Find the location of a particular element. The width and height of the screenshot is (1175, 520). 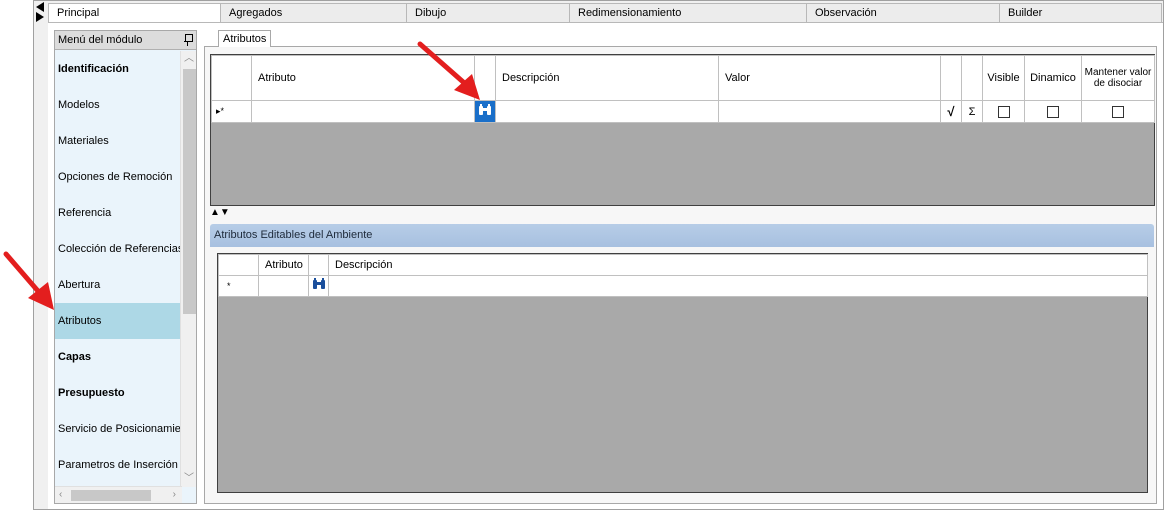

sidebar-item-coleccion-referencias: Colección de Referencias is located at coordinates (118, 249).